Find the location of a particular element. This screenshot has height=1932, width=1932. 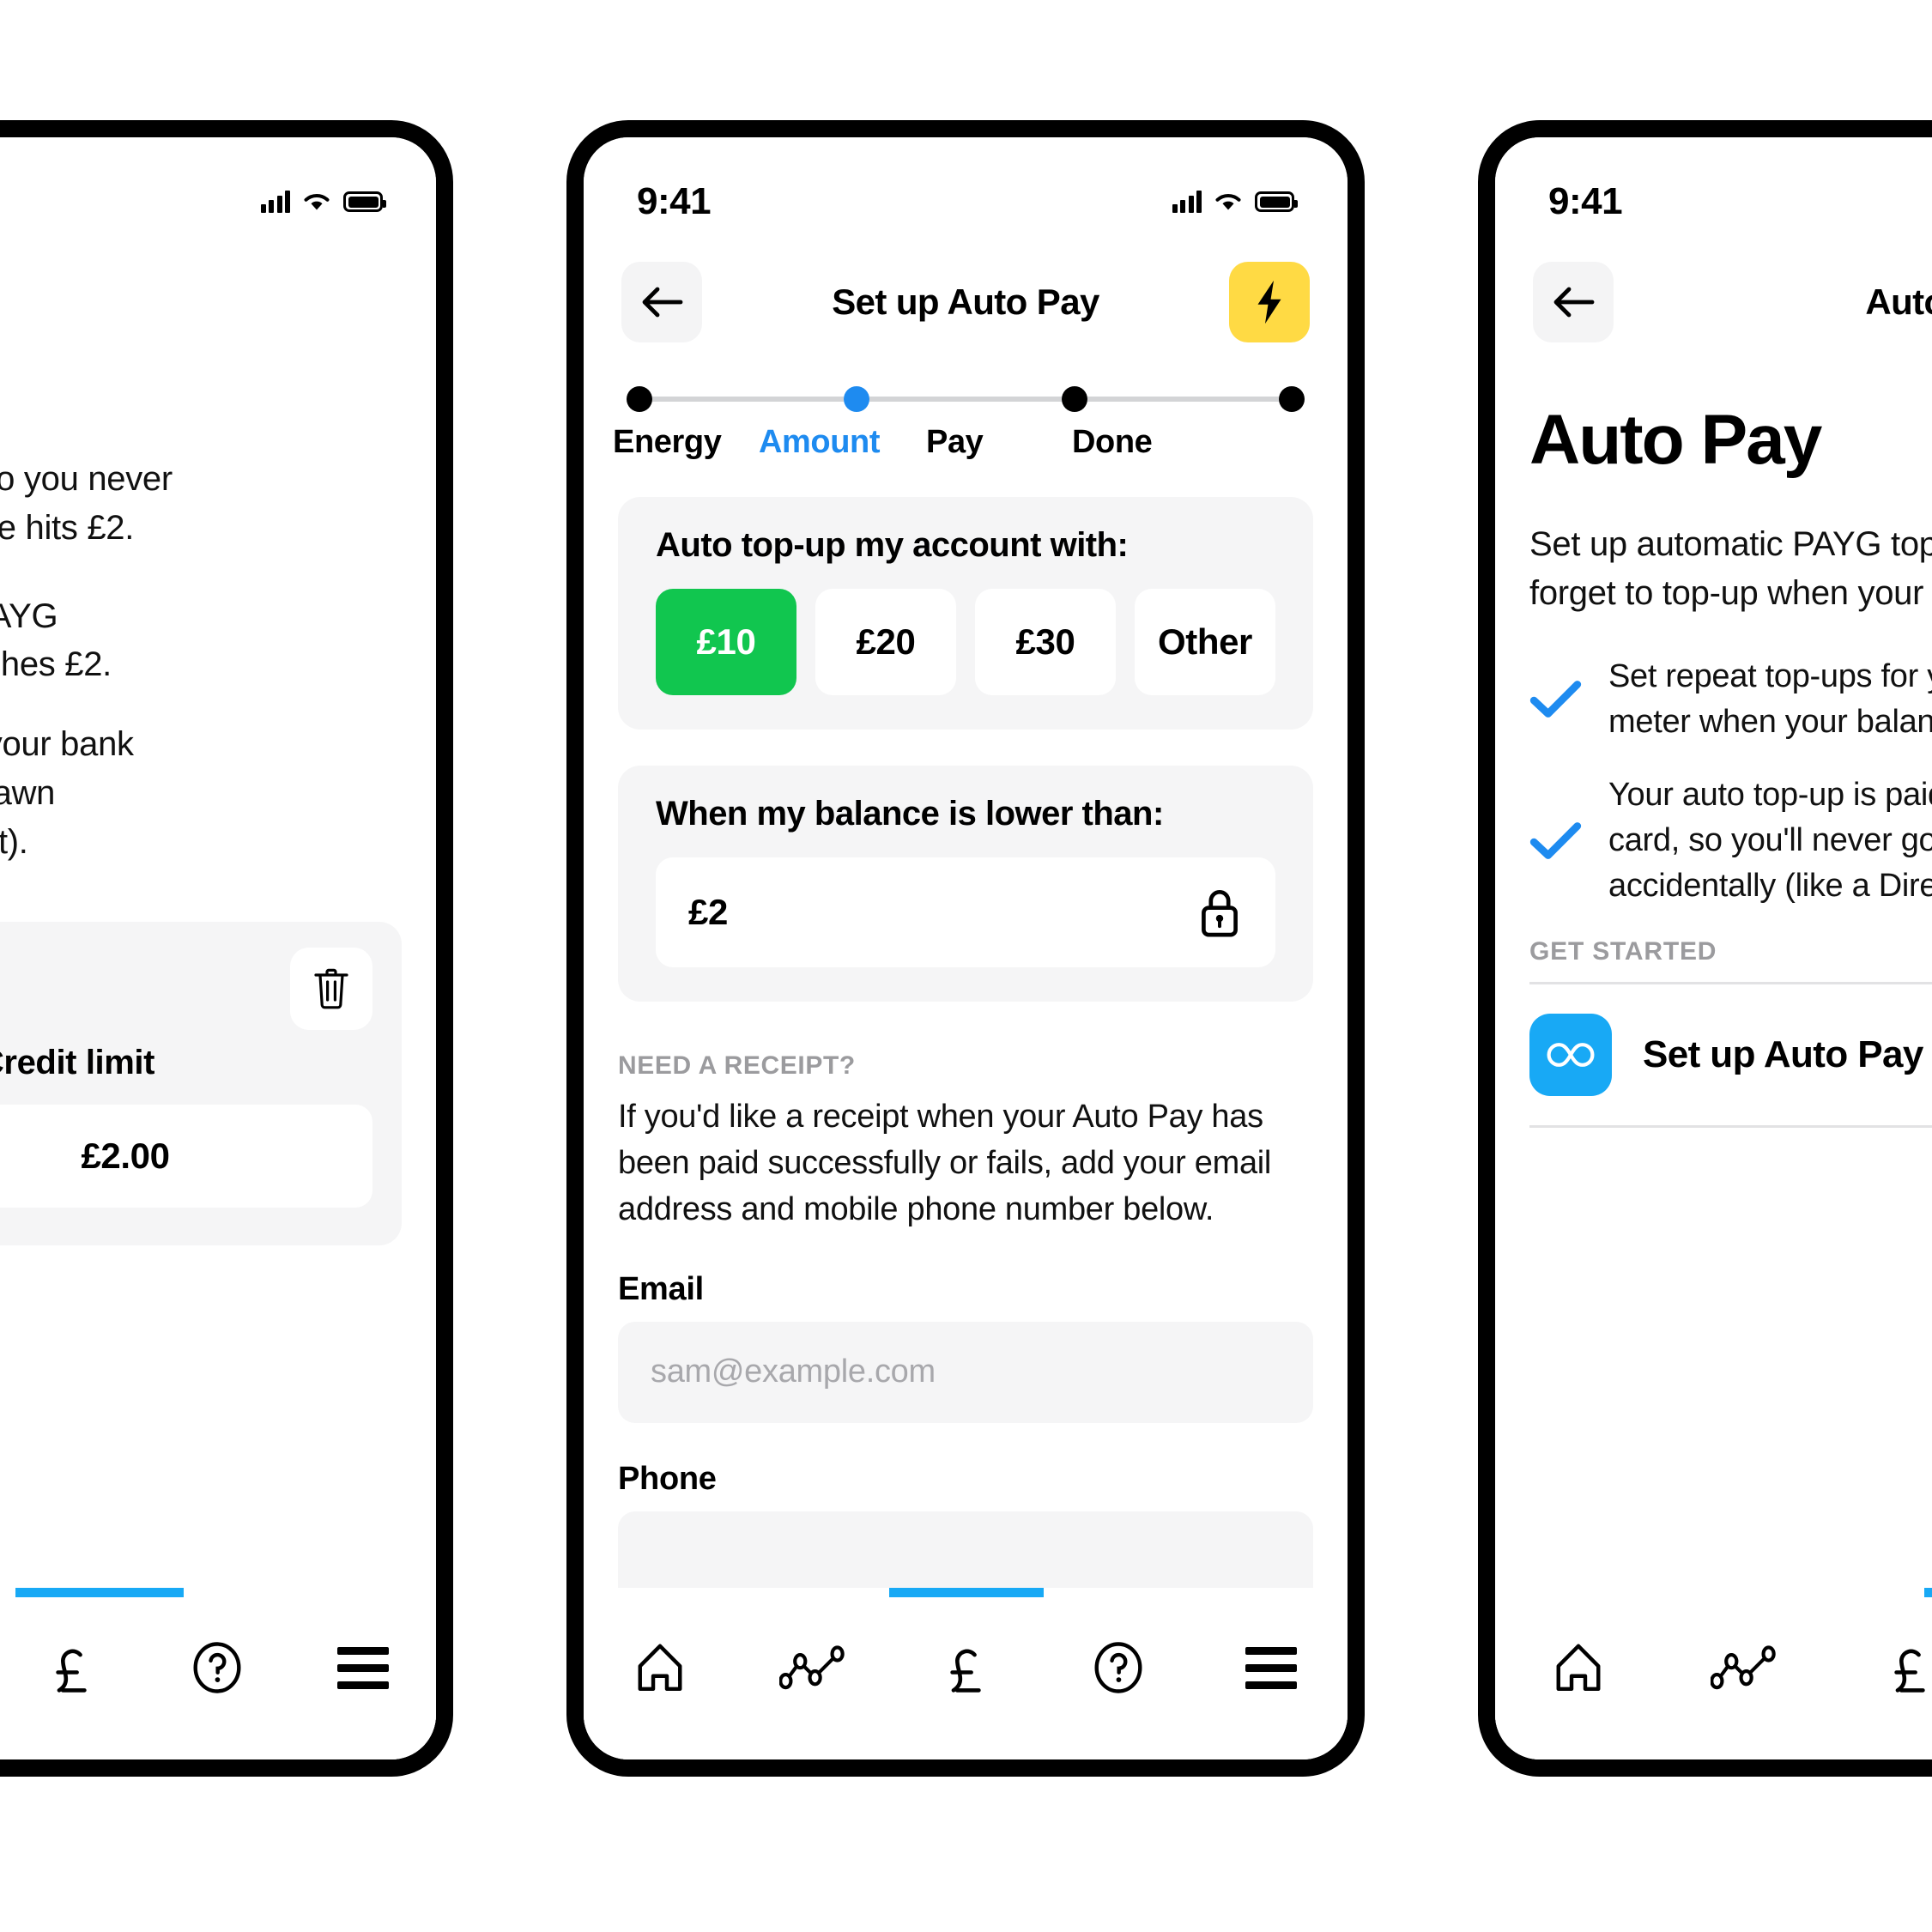

home-icon is located at coordinates (660, 1668).